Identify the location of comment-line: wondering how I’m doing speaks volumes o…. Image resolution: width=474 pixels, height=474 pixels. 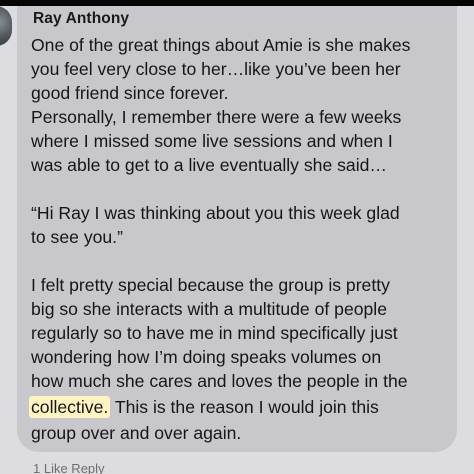
(206, 357).